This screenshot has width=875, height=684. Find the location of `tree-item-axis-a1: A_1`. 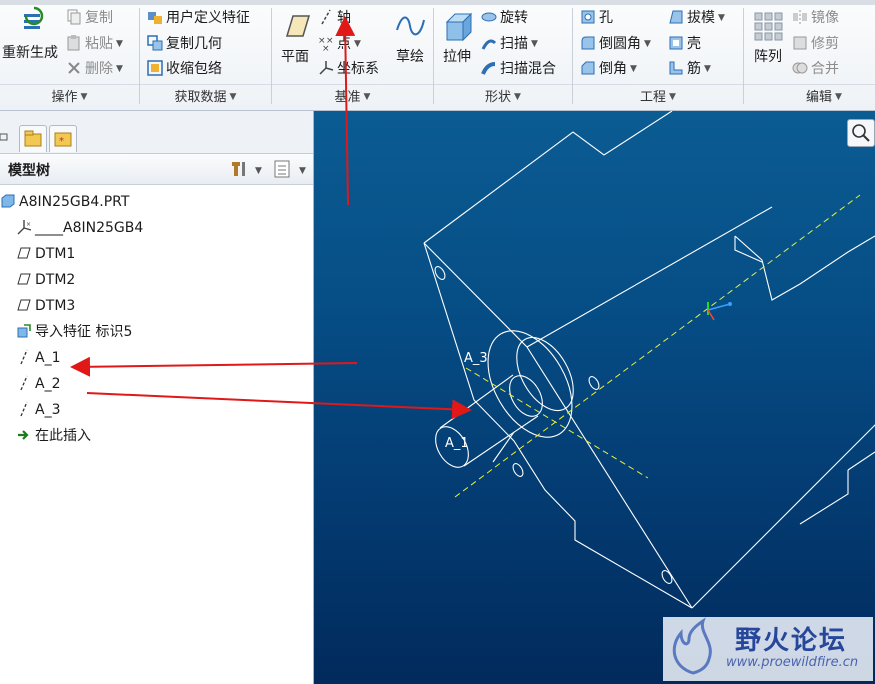

tree-item-axis-a1: A_1 is located at coordinates (166, 358).